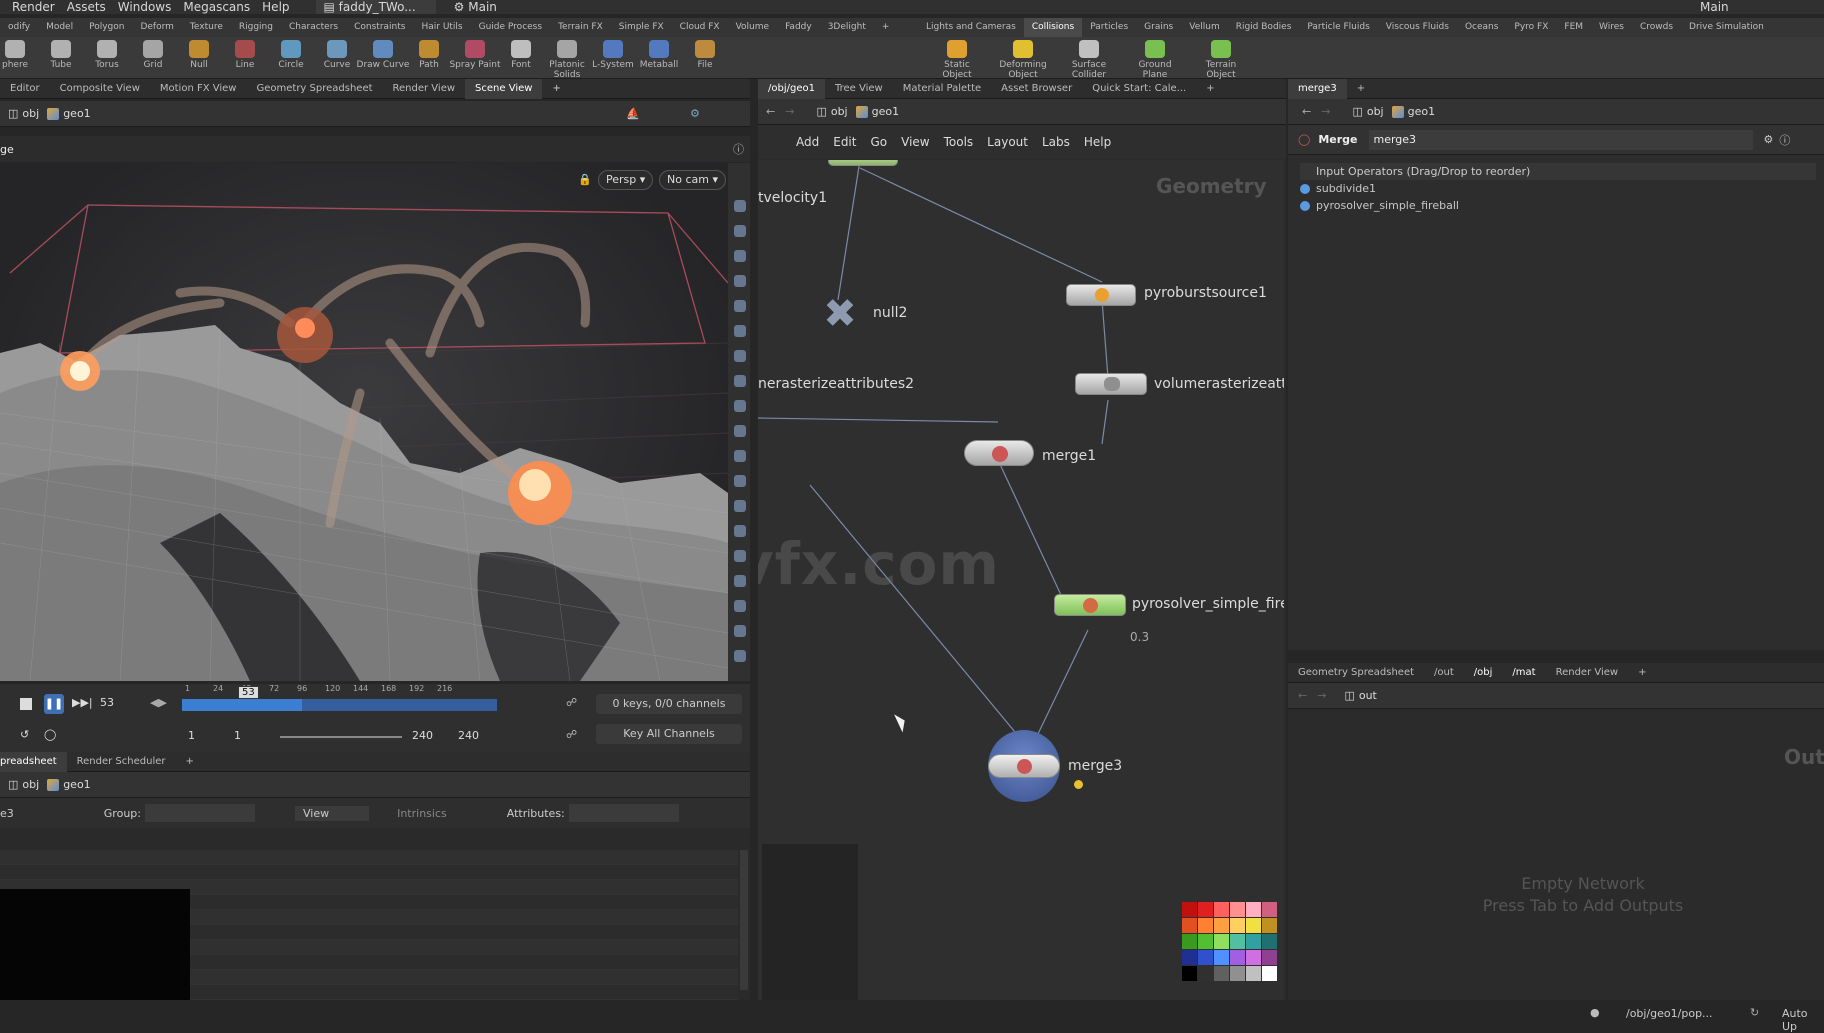  I want to click on shelf-tab: Particles, so click(1109, 27).